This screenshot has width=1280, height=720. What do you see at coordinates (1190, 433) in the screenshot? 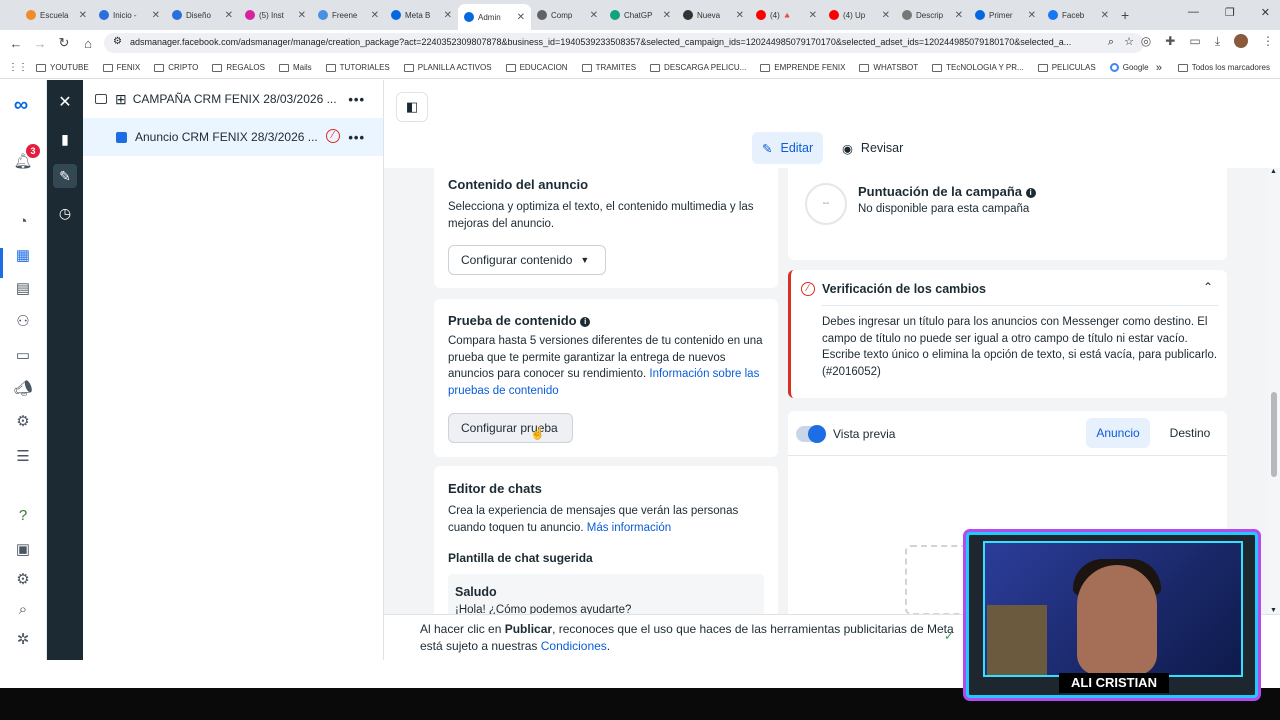
I see `preview-tab-destination: Destino` at bounding box center [1190, 433].